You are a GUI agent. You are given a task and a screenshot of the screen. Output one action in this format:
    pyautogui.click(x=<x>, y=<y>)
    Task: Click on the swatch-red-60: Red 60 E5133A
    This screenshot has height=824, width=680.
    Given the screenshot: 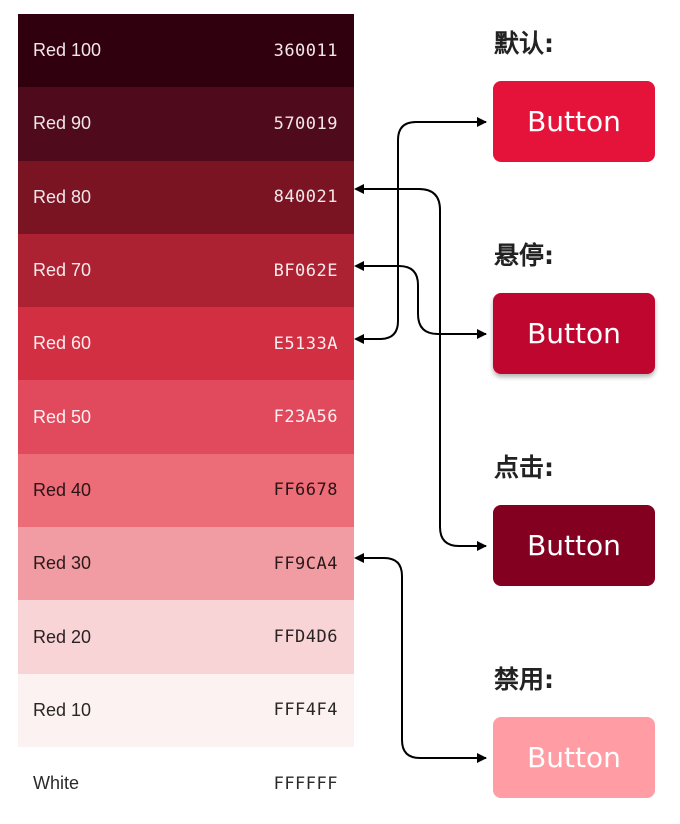 What is the action you would take?
    pyautogui.click(x=186, y=344)
    